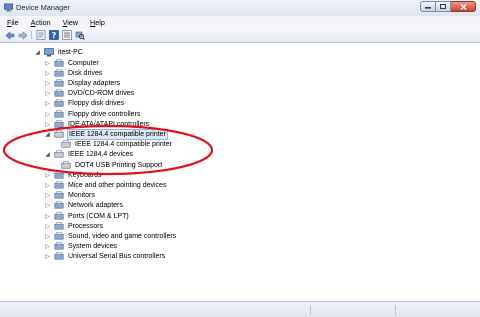 The height and width of the screenshot is (317, 480). I want to click on tree-node-label: Network adapters, so click(95, 206).